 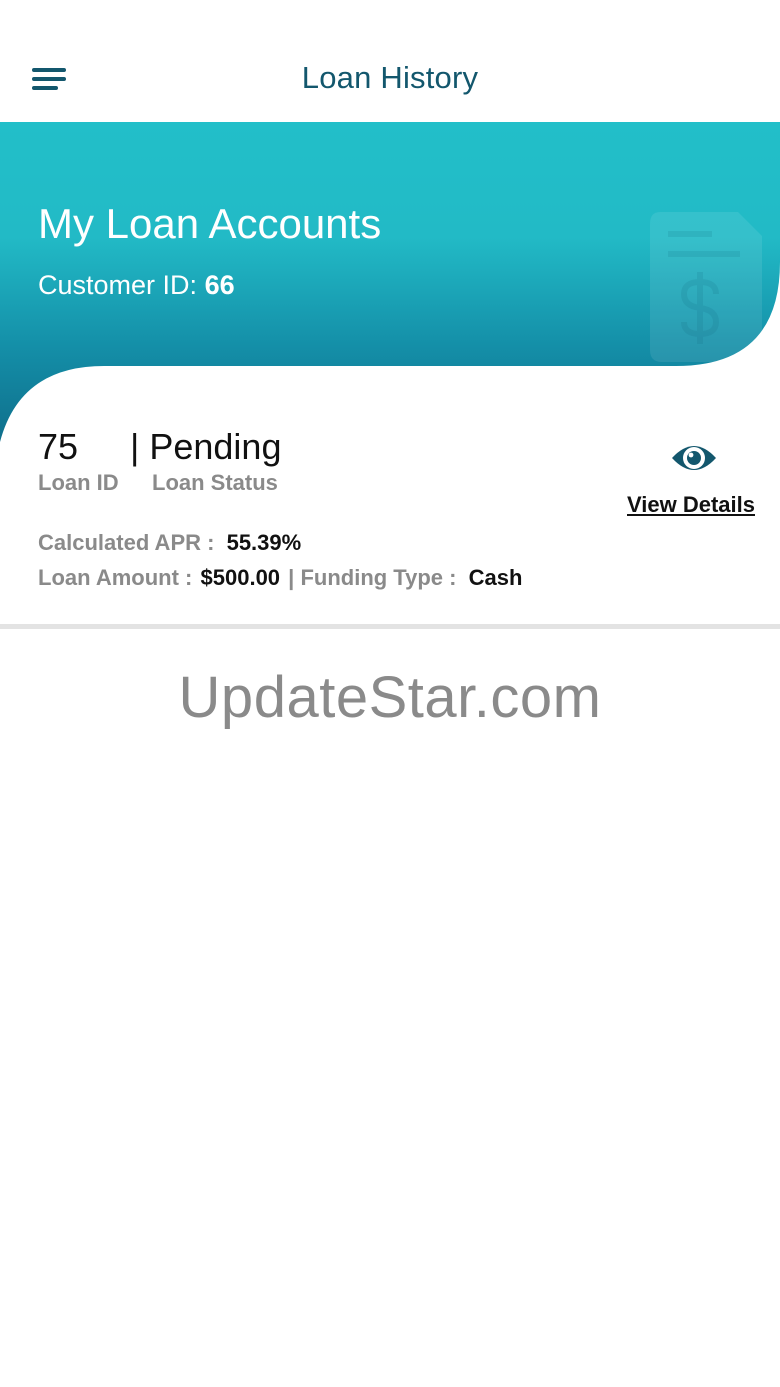 What do you see at coordinates (219, 285) in the screenshot?
I see `customer-id-value: 66` at bounding box center [219, 285].